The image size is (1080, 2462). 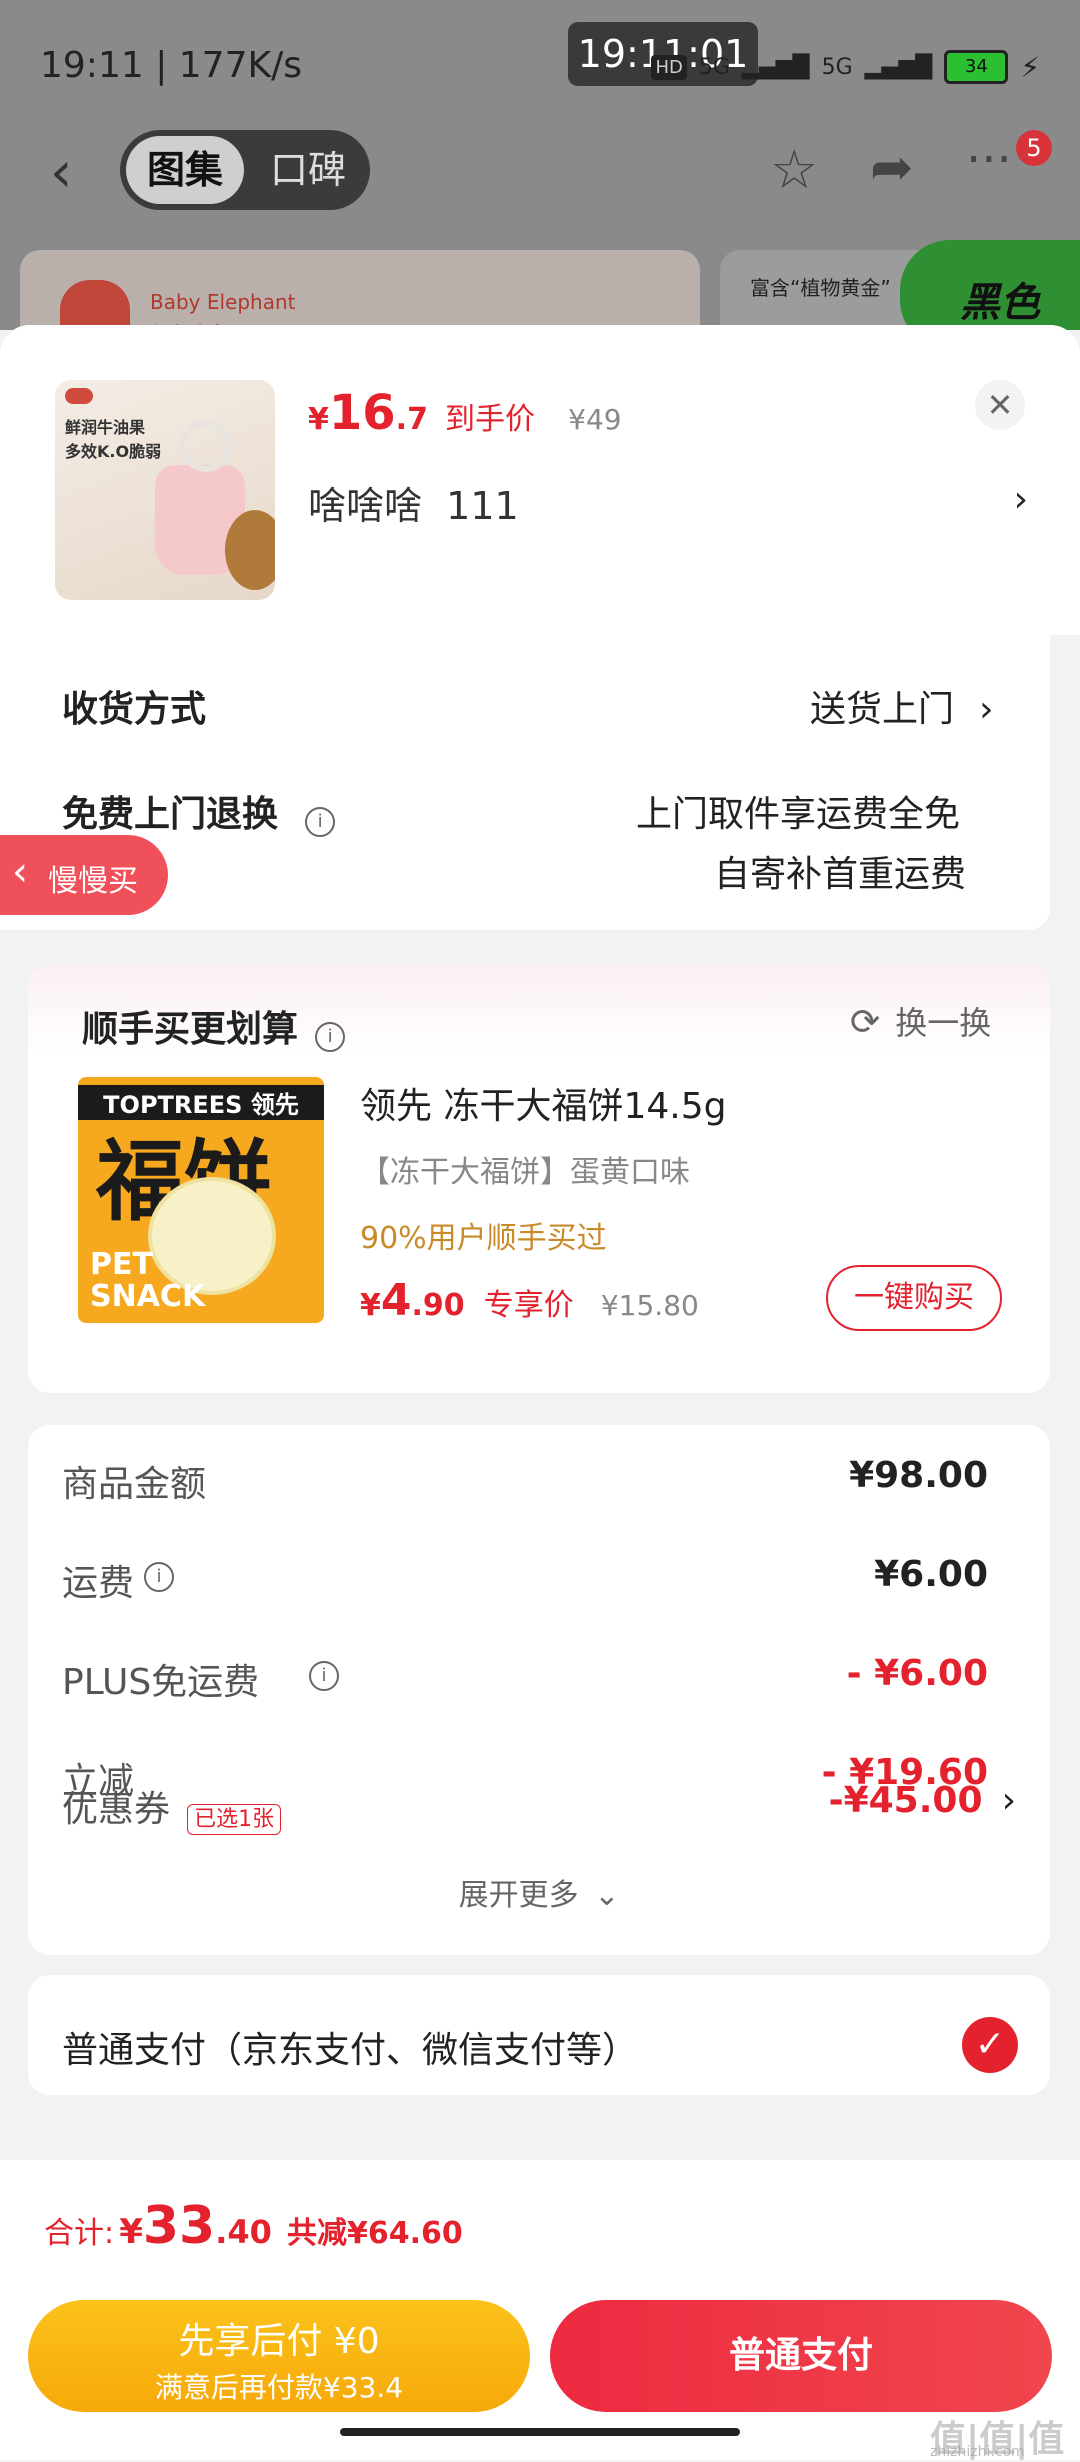 I want to click on banner-brand: Baby Elephant, so click(x=223, y=302).